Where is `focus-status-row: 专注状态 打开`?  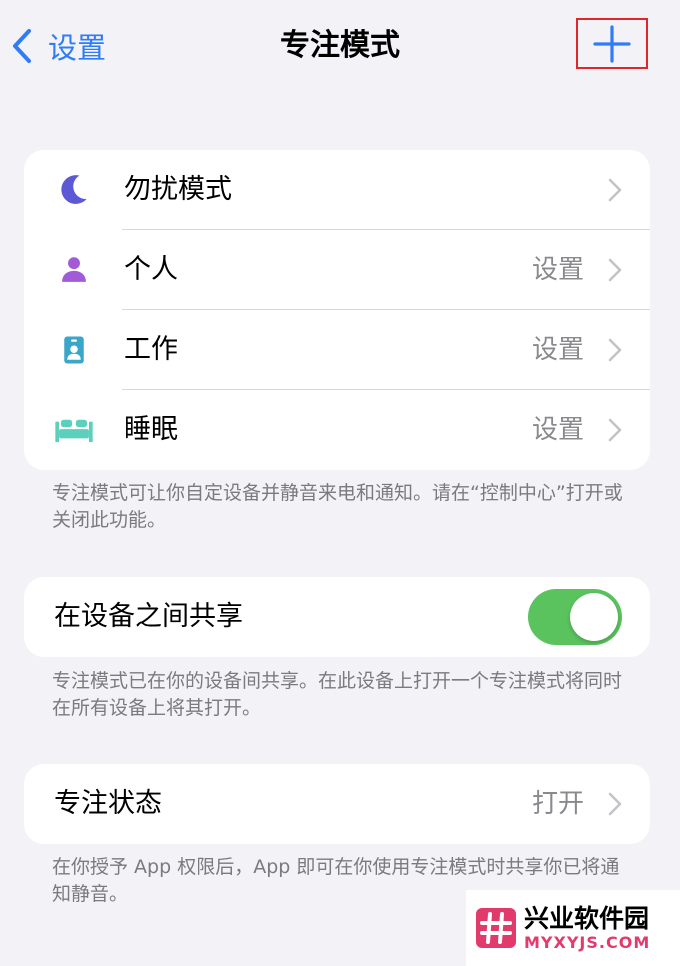
focus-status-row: 专注状态 打开 is located at coordinates (337, 804).